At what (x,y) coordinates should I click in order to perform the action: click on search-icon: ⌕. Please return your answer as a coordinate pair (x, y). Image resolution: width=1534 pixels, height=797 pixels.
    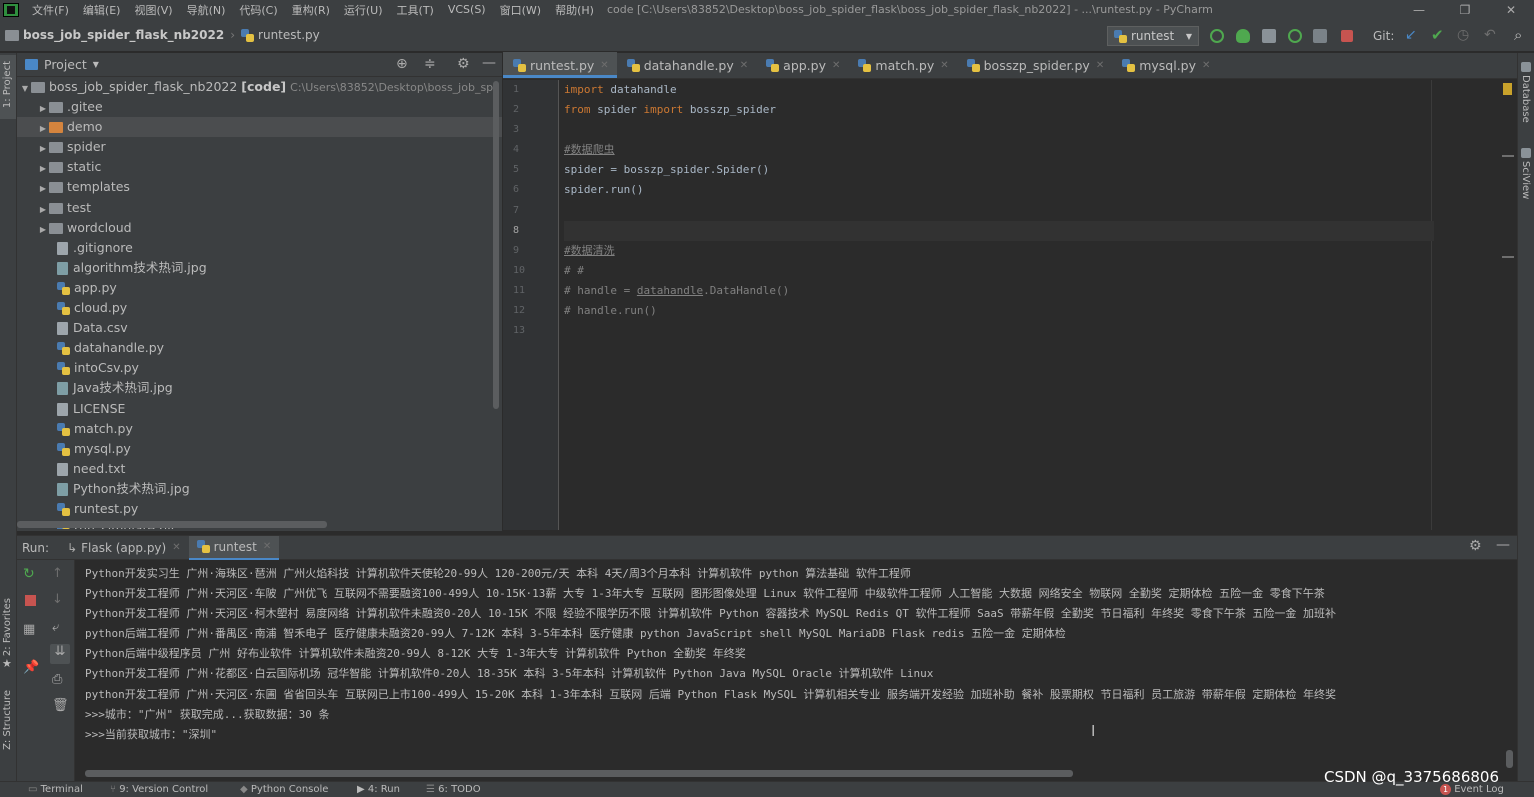
    Looking at the image, I should click on (1518, 35).